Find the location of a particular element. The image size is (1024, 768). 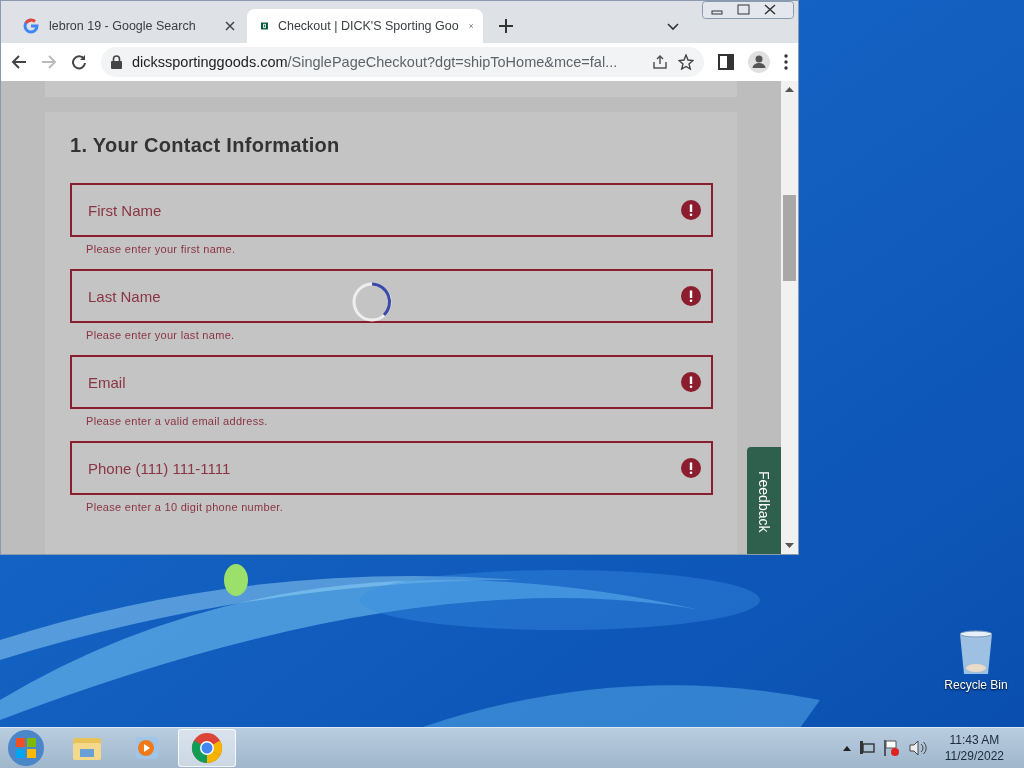

media-player-icon is located at coordinates (147, 748).